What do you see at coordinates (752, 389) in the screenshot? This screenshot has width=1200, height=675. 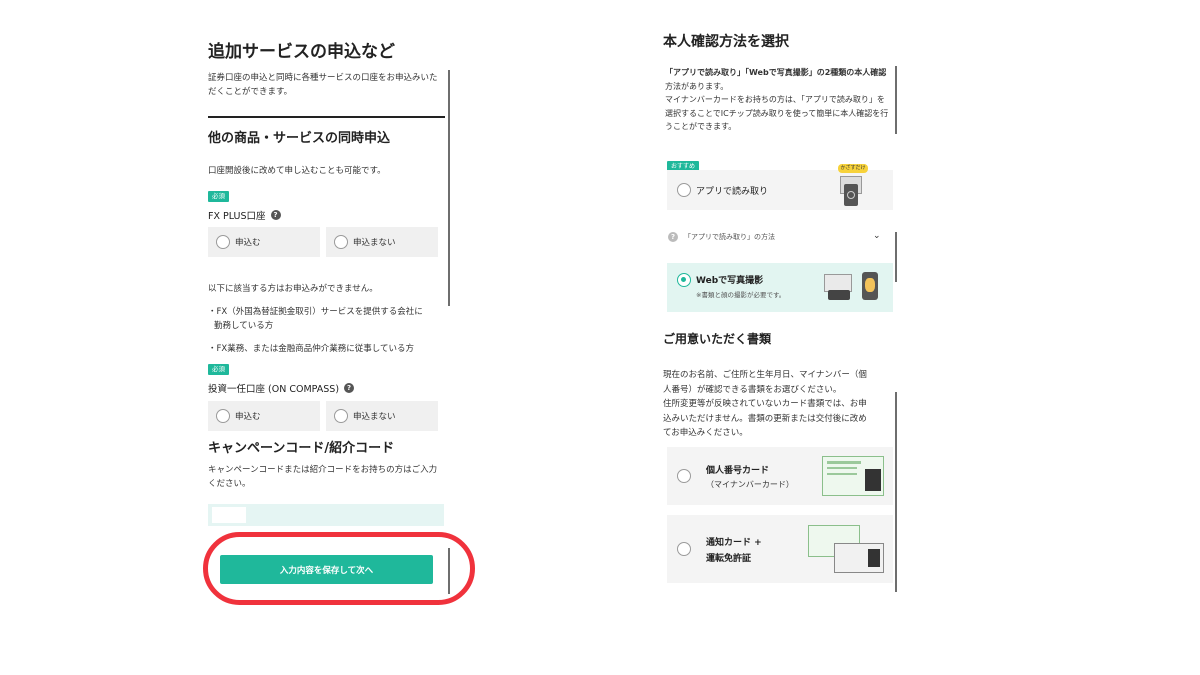 I see `docs-line-2: 人番号）が確認できる書類をお選びください。` at bounding box center [752, 389].